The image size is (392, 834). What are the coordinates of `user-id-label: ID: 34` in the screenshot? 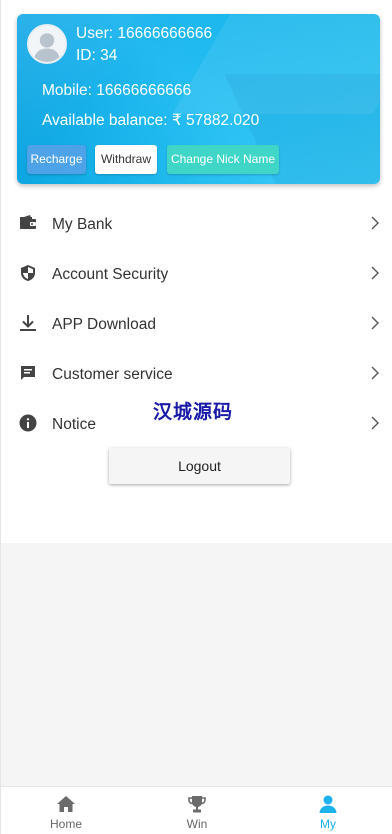 It's located at (97, 55).